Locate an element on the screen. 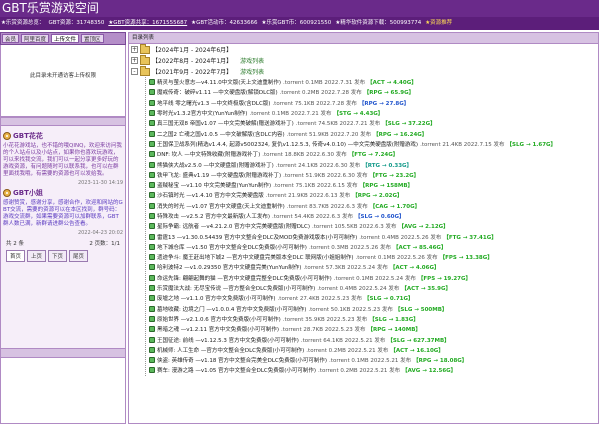 The height and width of the screenshot is (424, 599). stats-item: GBT资源：31748350 is located at coordinates (76, 23).